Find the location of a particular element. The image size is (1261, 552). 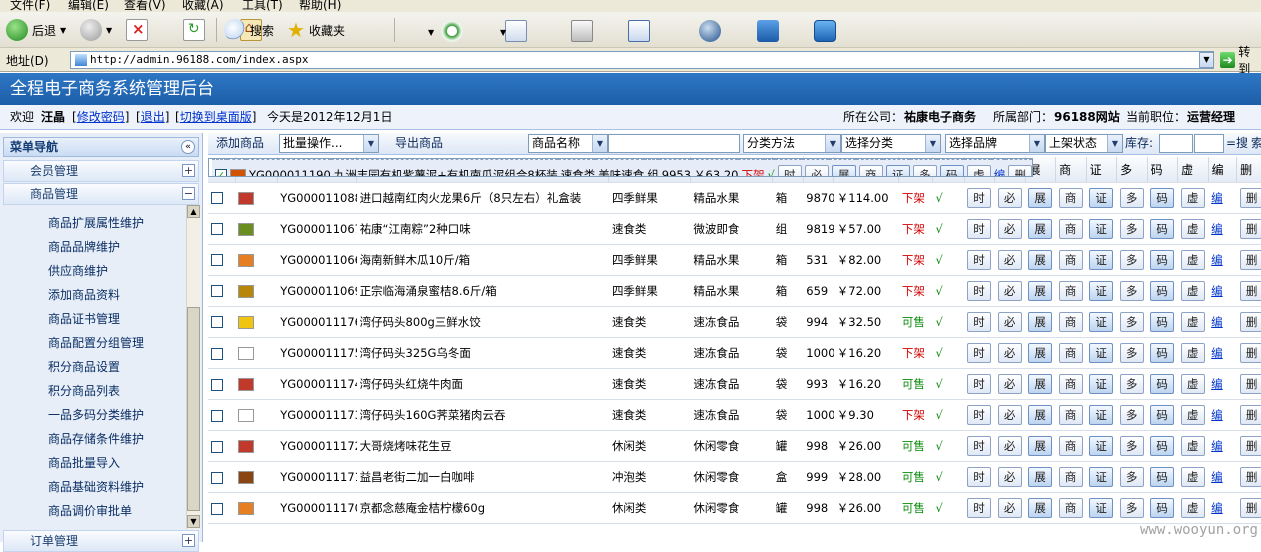

edit-page-icon is located at coordinates (638, 31).